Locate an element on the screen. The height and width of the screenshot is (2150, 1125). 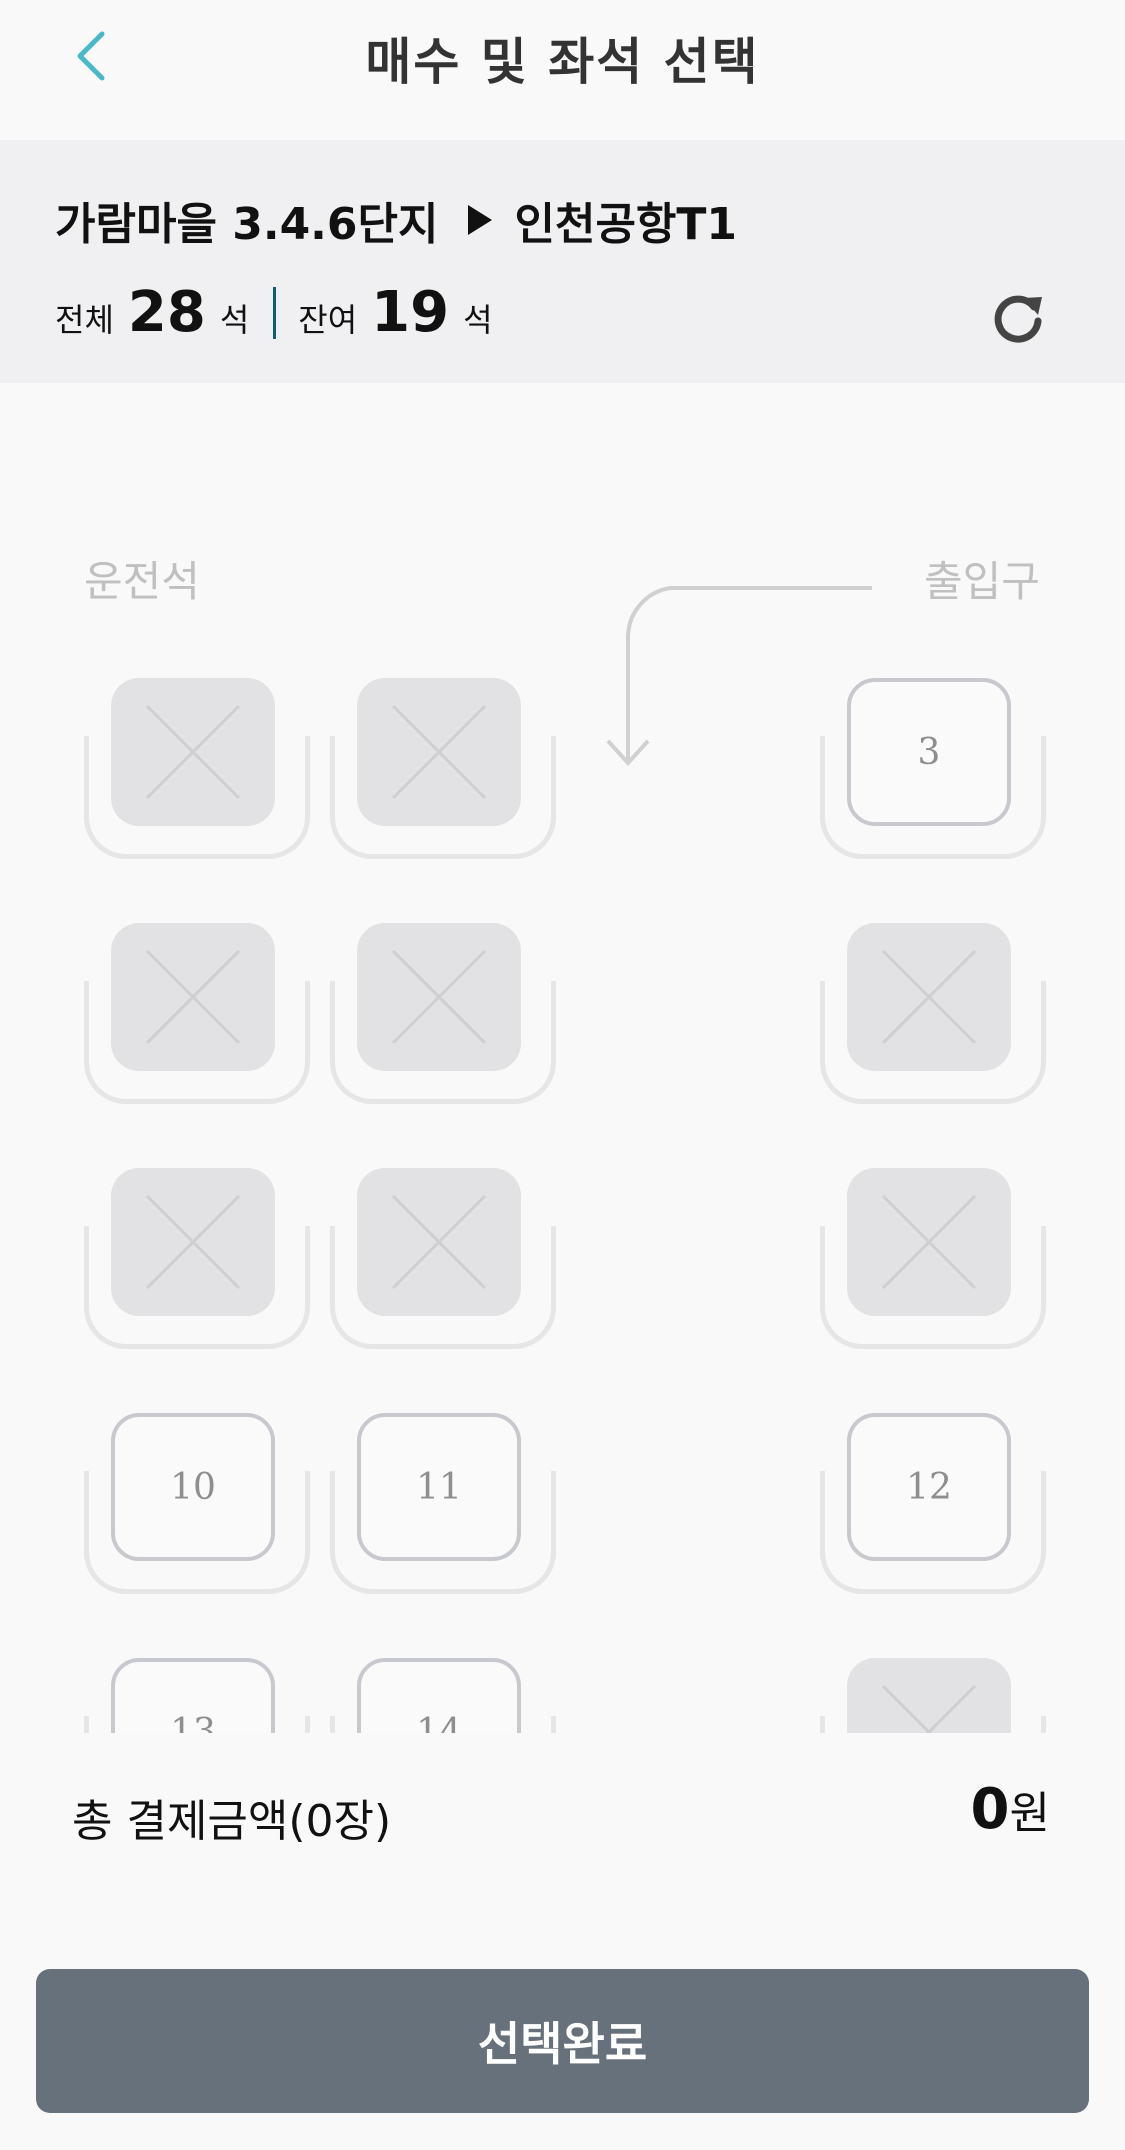
seat-number: 14 is located at coordinates (439, 1722).